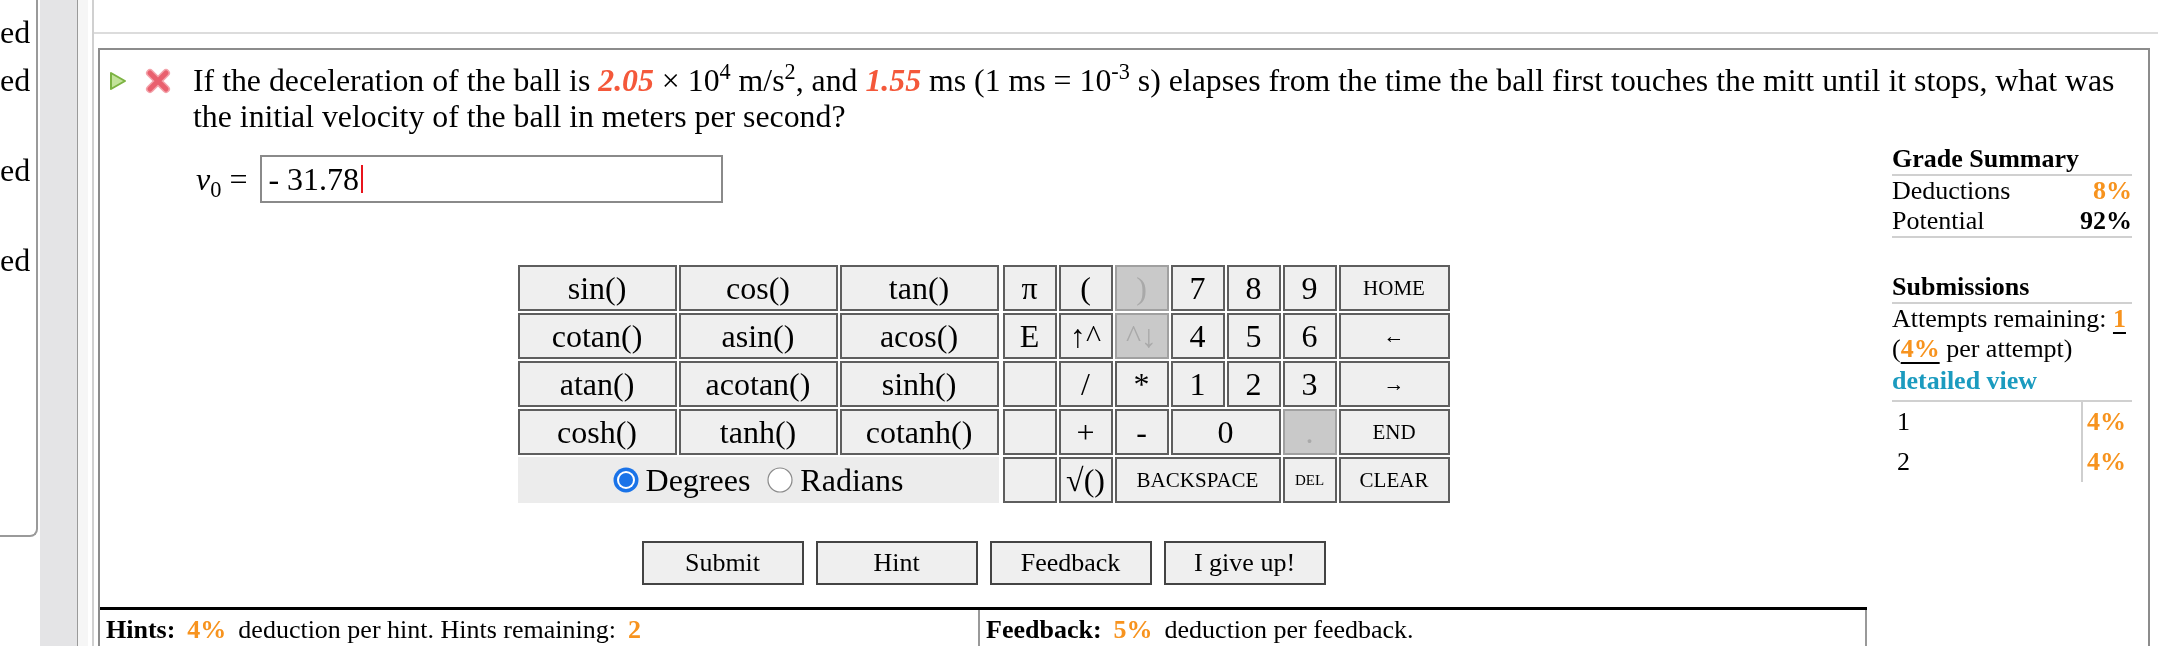 This screenshot has width=2158, height=646. What do you see at coordinates (919, 336) in the screenshot?
I see `function-key: acos()` at bounding box center [919, 336].